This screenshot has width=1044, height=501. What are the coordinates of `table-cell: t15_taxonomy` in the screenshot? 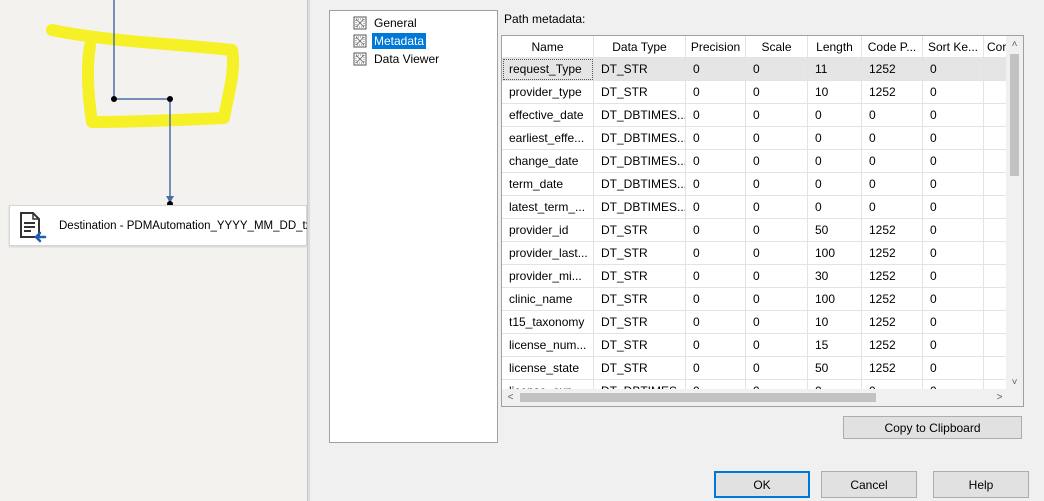 It's located at (548, 322).